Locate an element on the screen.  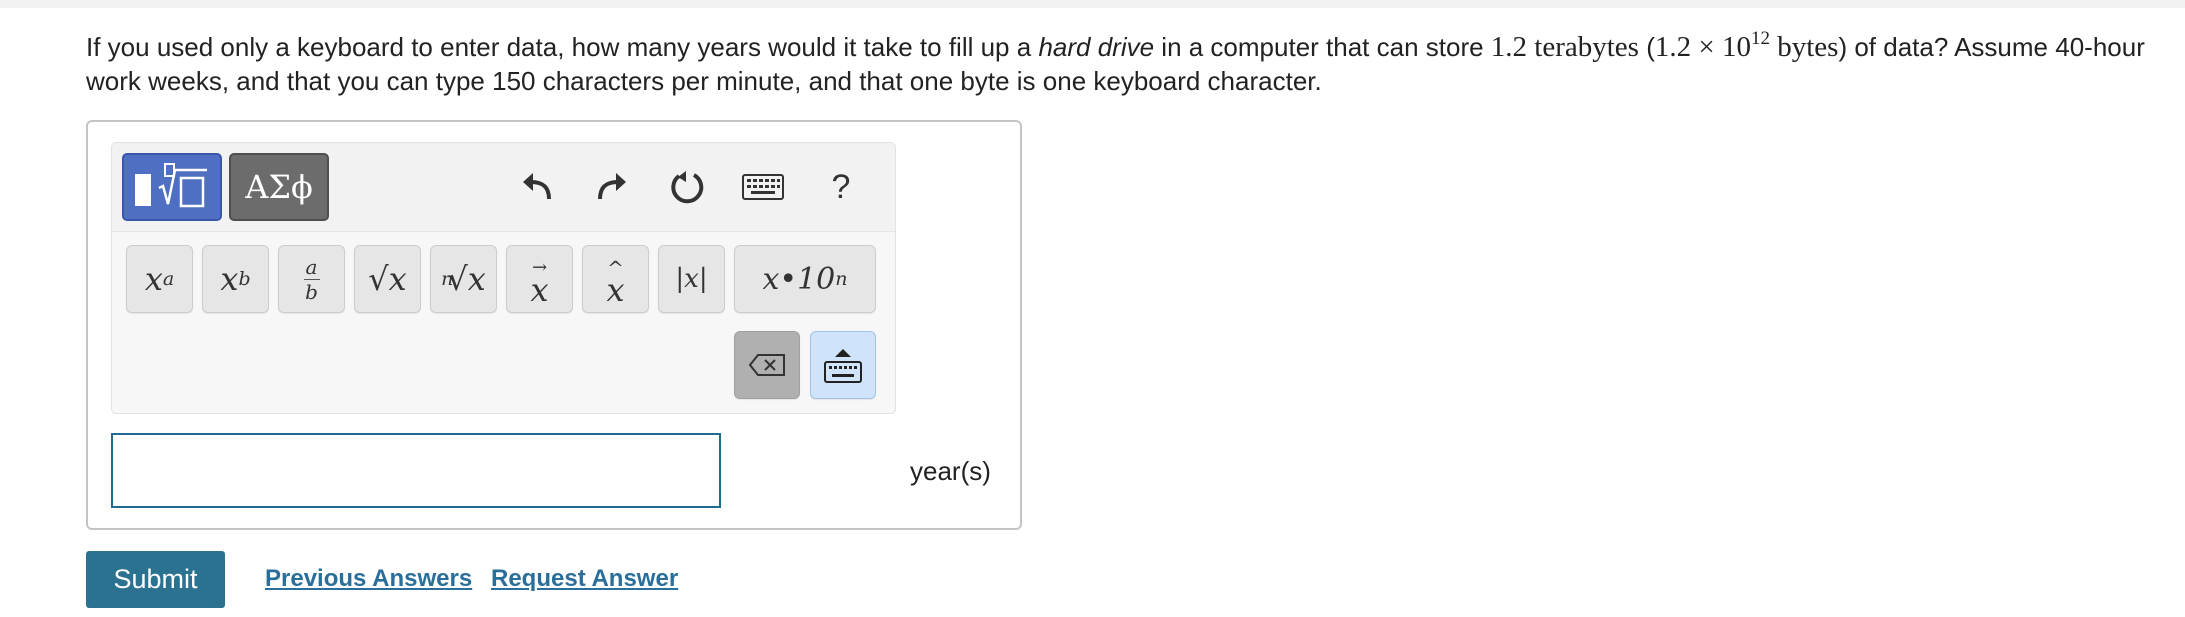
collapse-keyboard-key is located at coordinates (843, 365).